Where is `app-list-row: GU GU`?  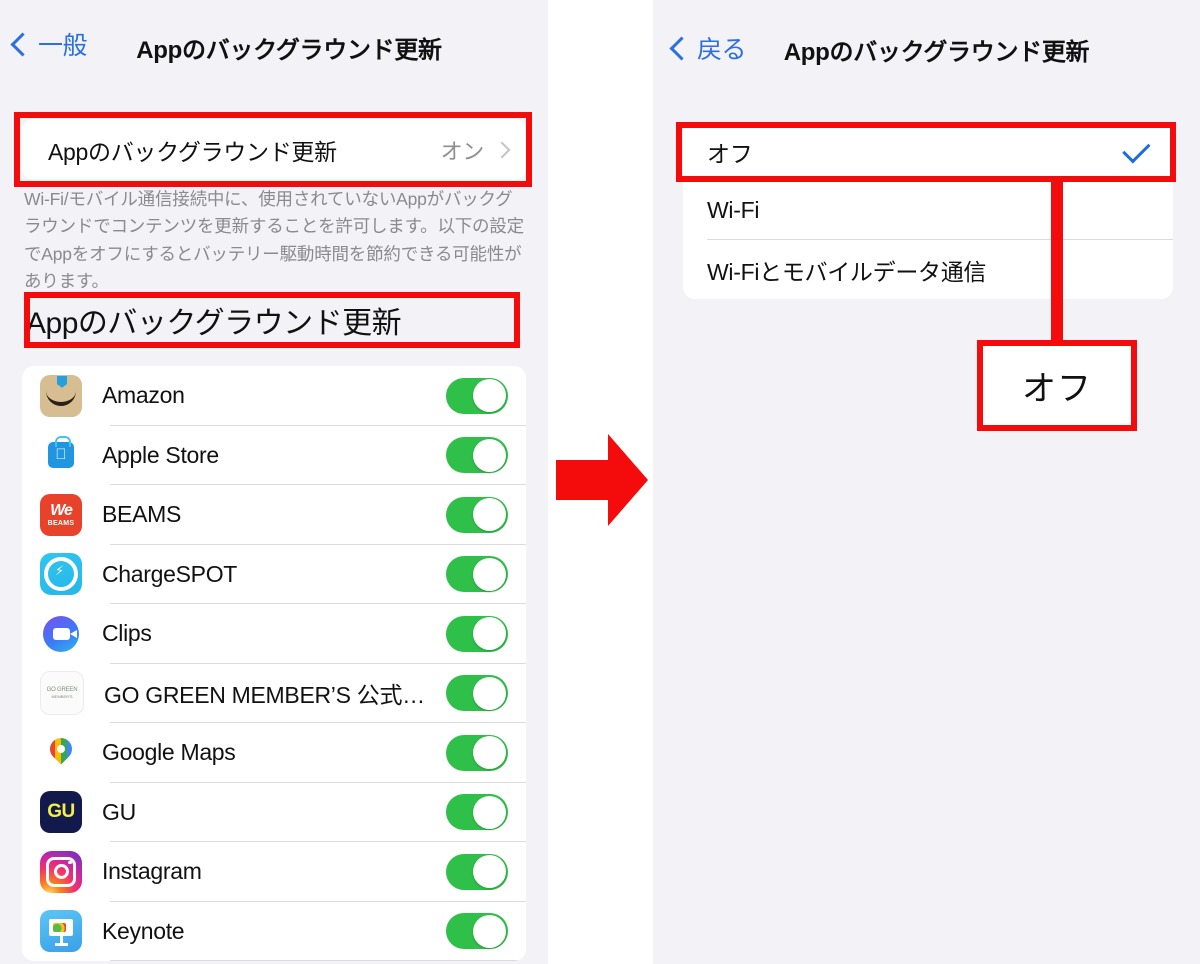 app-list-row: GU GU is located at coordinates (274, 812).